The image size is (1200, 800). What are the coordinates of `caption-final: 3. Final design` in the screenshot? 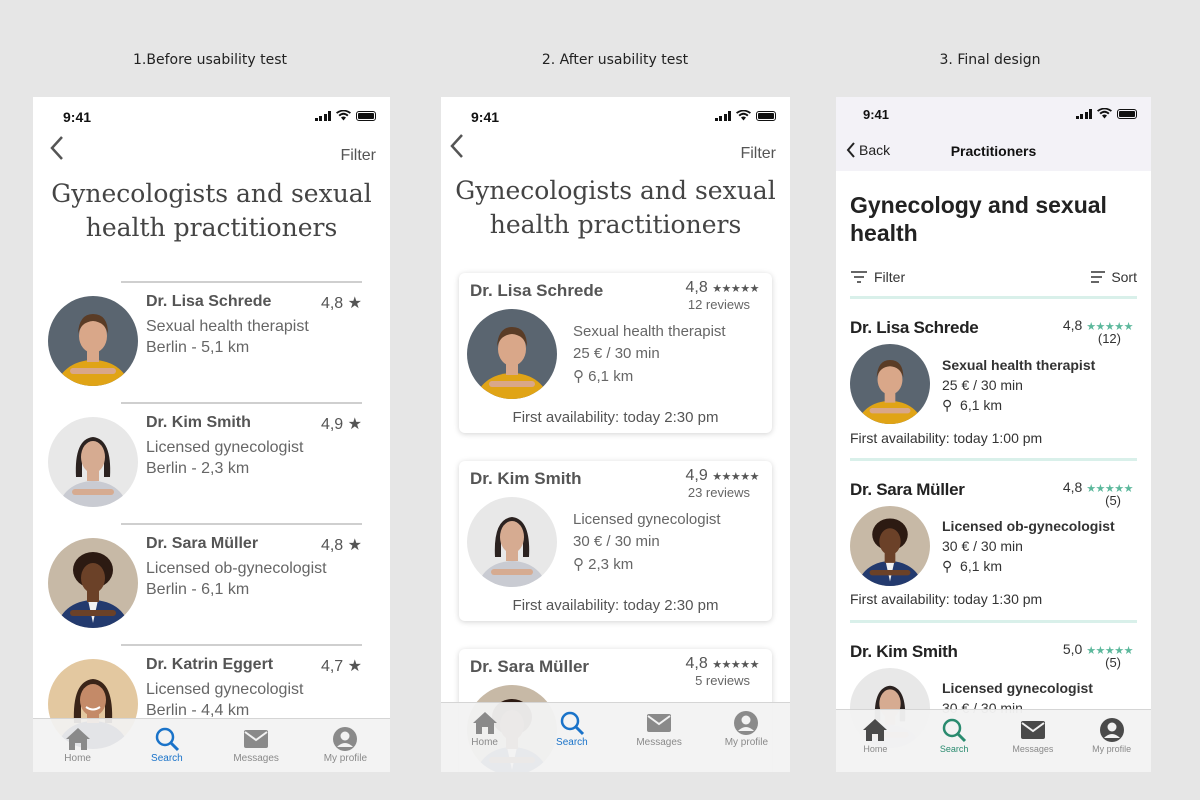 It's located at (990, 60).